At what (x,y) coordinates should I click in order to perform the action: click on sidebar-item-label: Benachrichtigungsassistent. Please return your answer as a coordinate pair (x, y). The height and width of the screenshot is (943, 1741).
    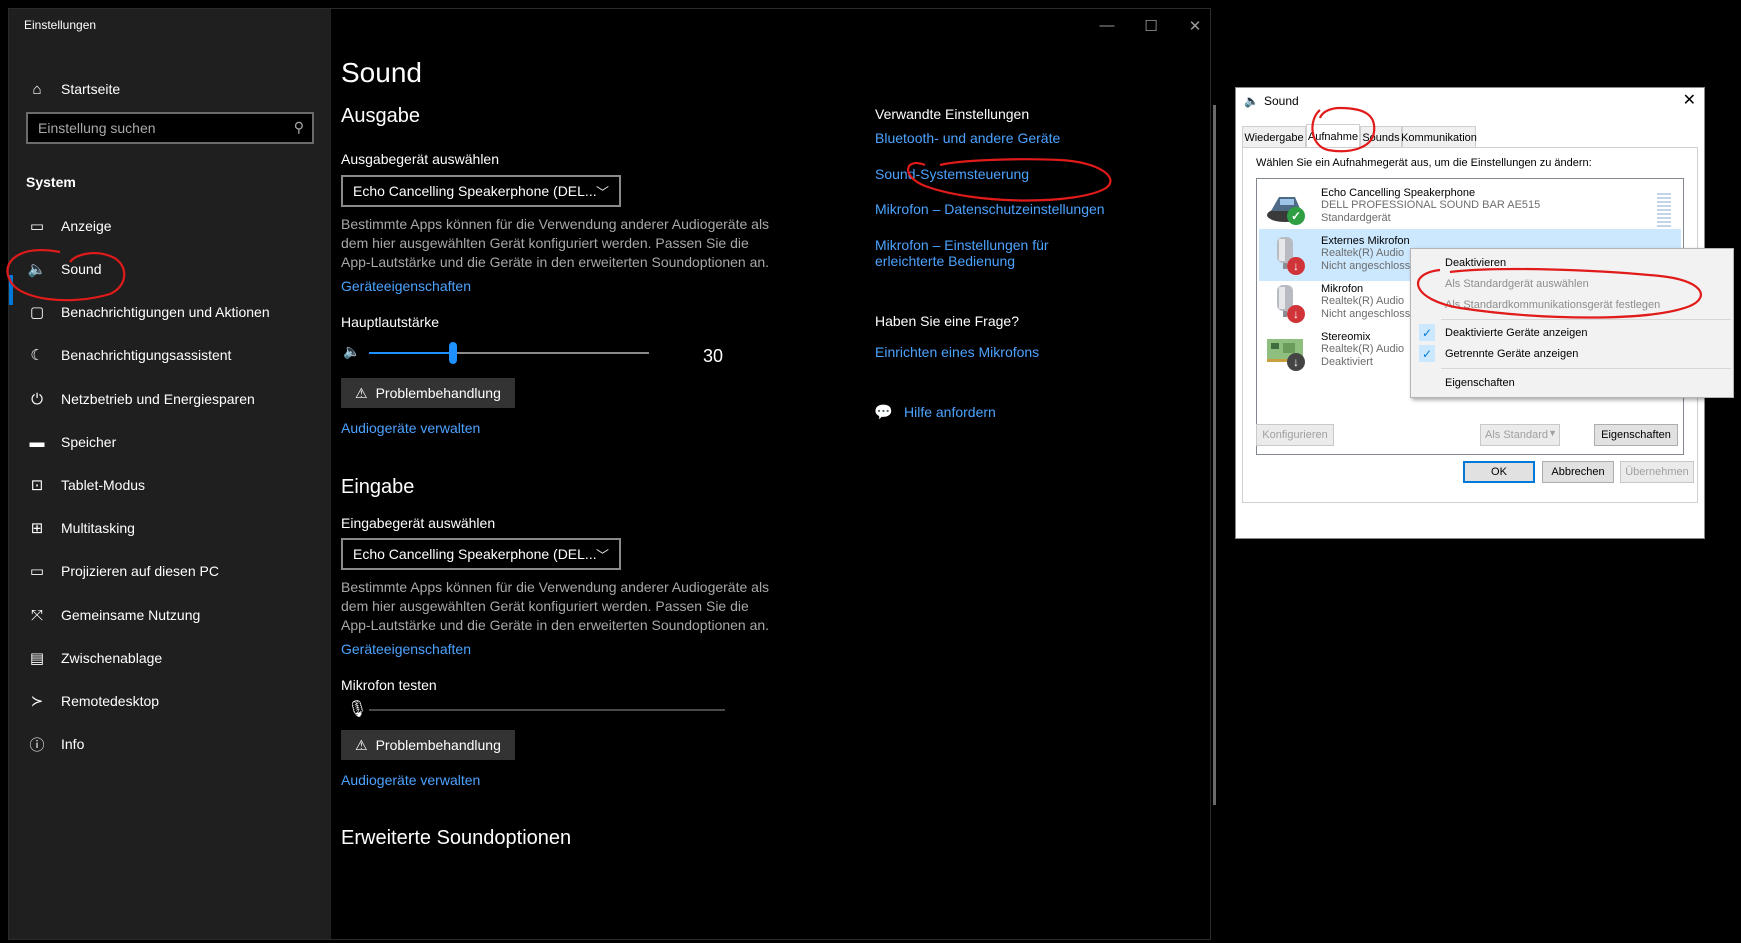
    Looking at the image, I should click on (146, 355).